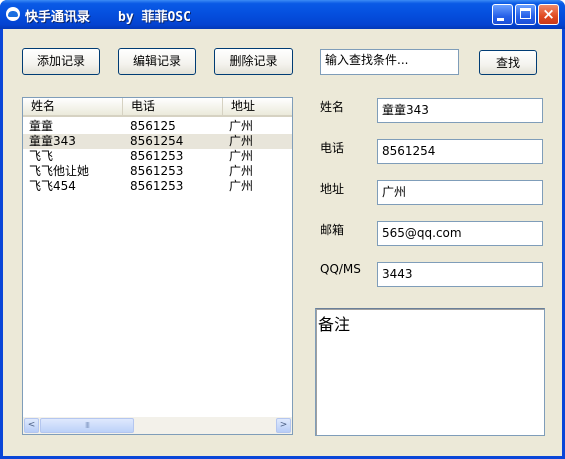 This screenshot has height=459, width=565. I want to click on list-item: 飞飞454 8561253 广州, so click(157, 186).